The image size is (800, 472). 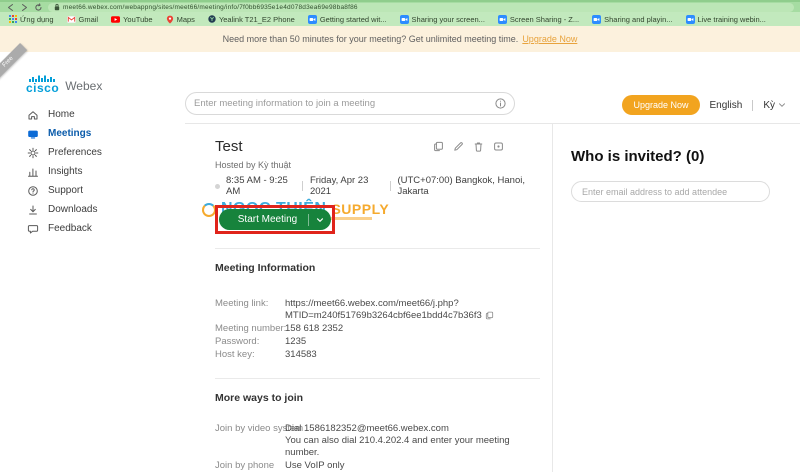 I want to click on sidebar-item-insights: Insights, so click(x=92, y=171).